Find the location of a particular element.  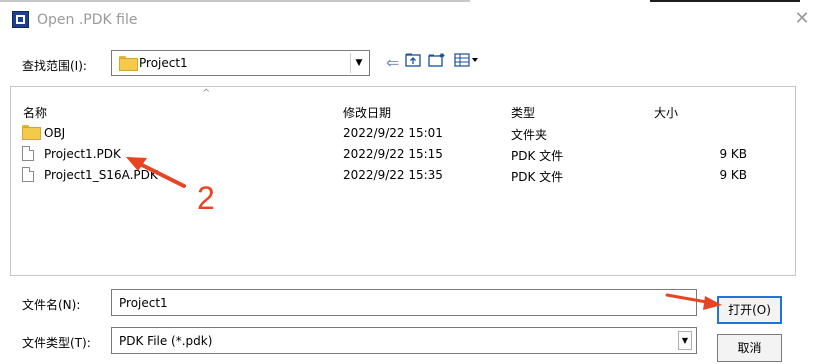

filename-label: 文件名(N): is located at coordinates (51, 305).